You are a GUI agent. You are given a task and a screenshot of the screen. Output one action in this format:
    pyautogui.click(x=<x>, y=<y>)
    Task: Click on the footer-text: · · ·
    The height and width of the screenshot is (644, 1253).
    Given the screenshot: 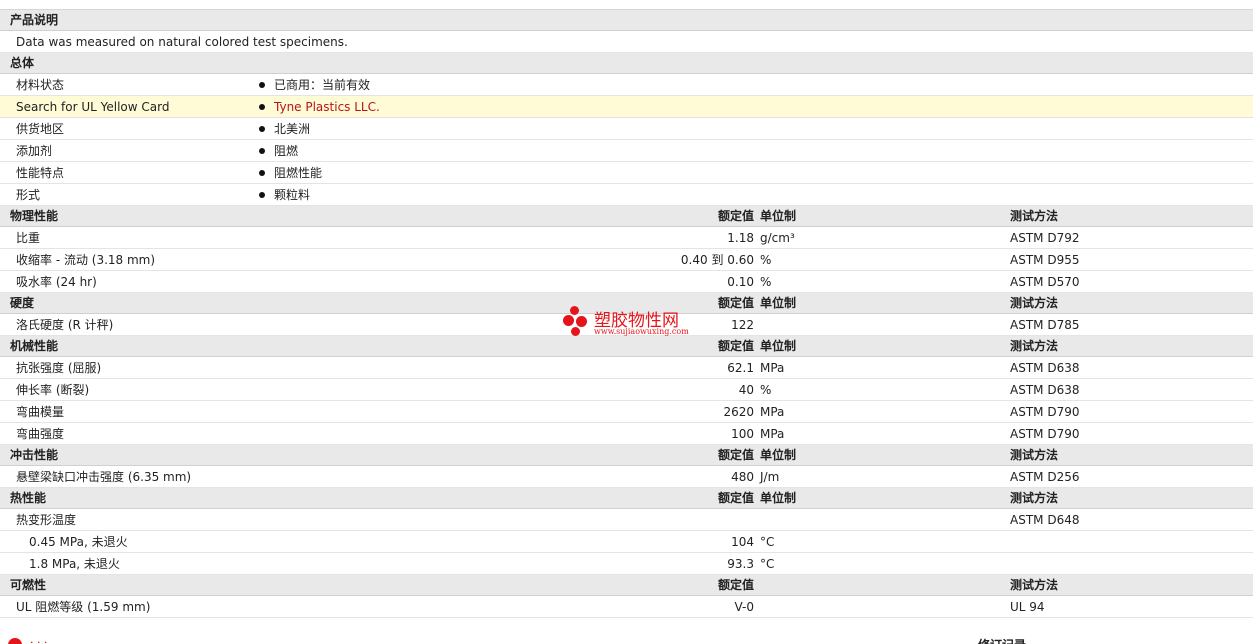 What is the action you would take?
    pyautogui.click(x=39, y=640)
    